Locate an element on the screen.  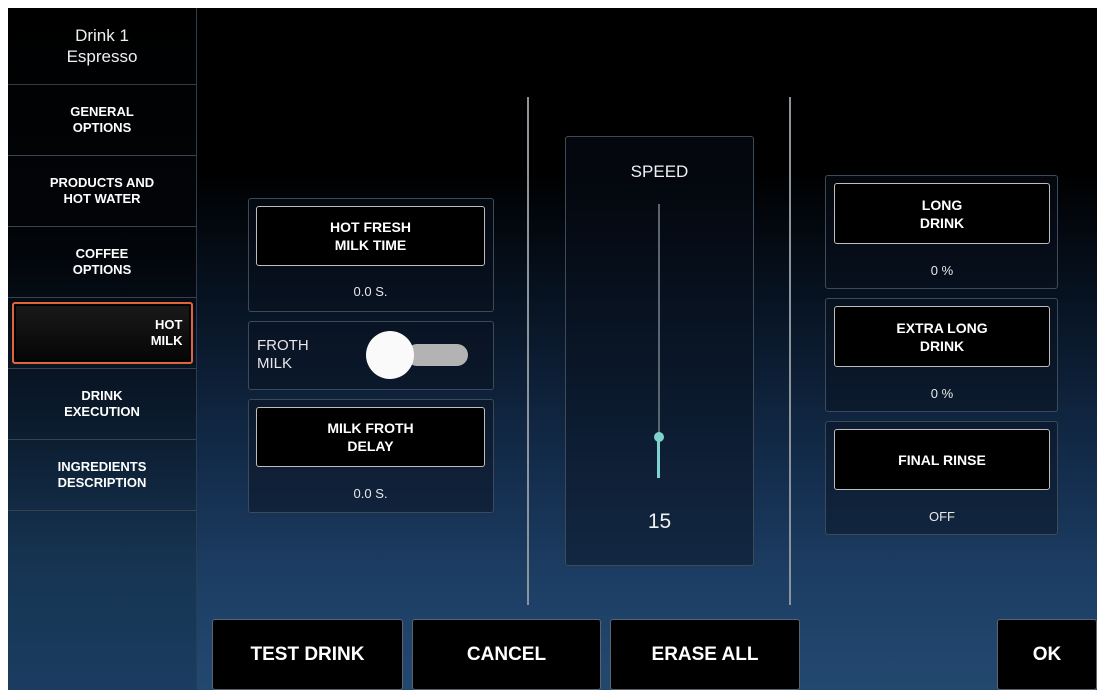
extra-long-drink-button: EXTRA LONG DRINK is located at coordinates (942, 336).